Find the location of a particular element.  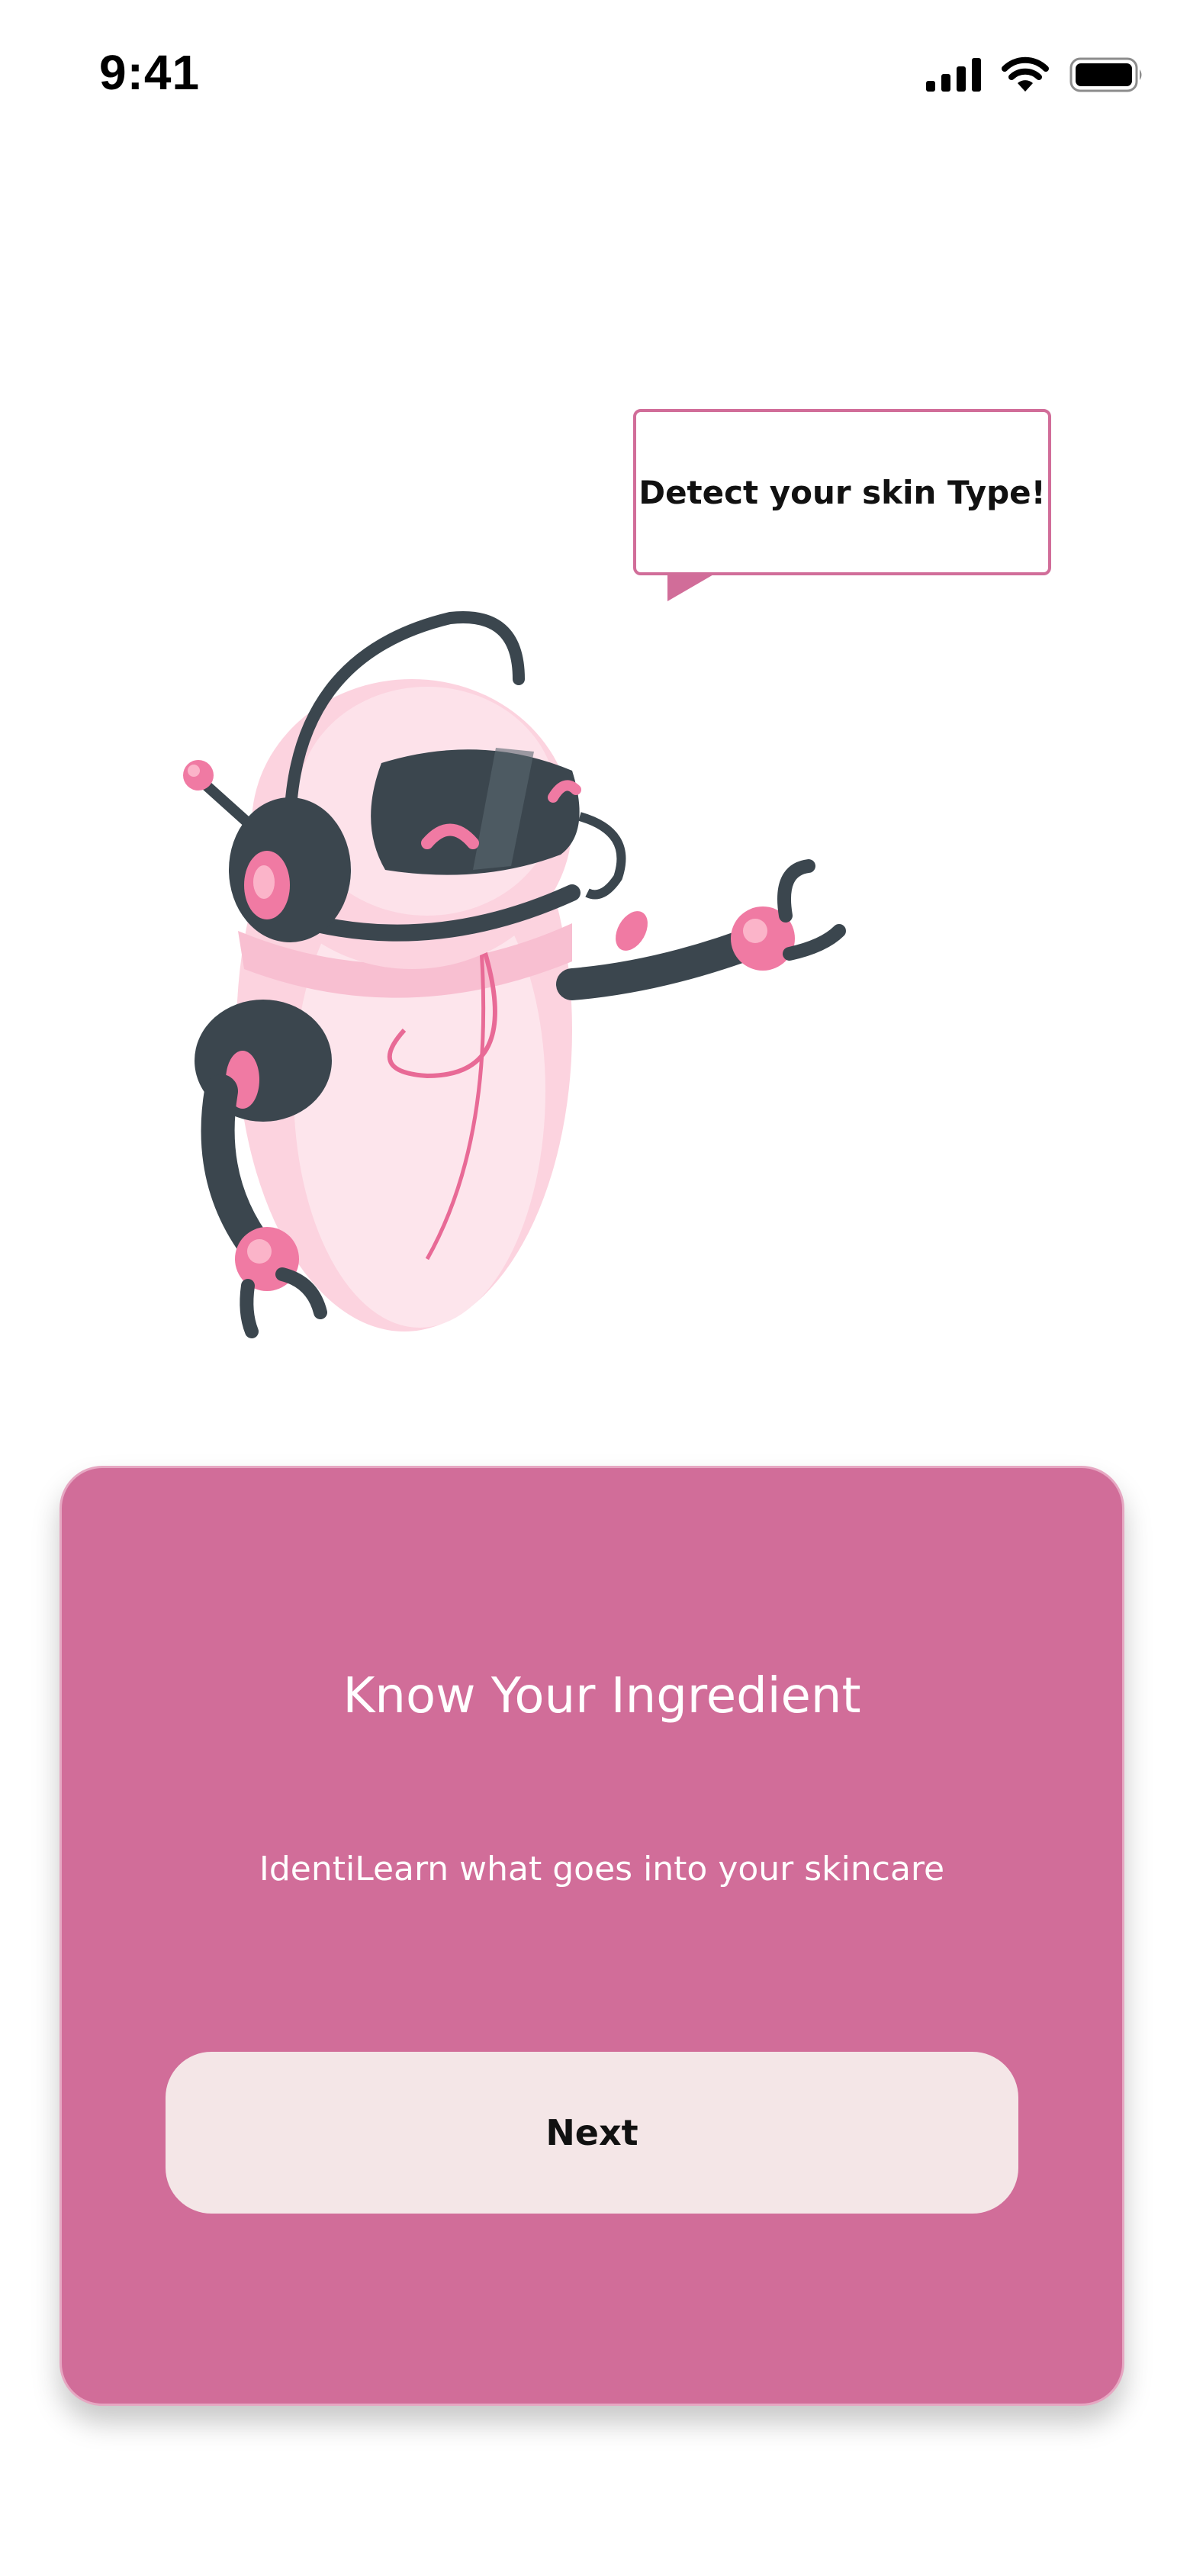

status-icons is located at coordinates (1035, 75).